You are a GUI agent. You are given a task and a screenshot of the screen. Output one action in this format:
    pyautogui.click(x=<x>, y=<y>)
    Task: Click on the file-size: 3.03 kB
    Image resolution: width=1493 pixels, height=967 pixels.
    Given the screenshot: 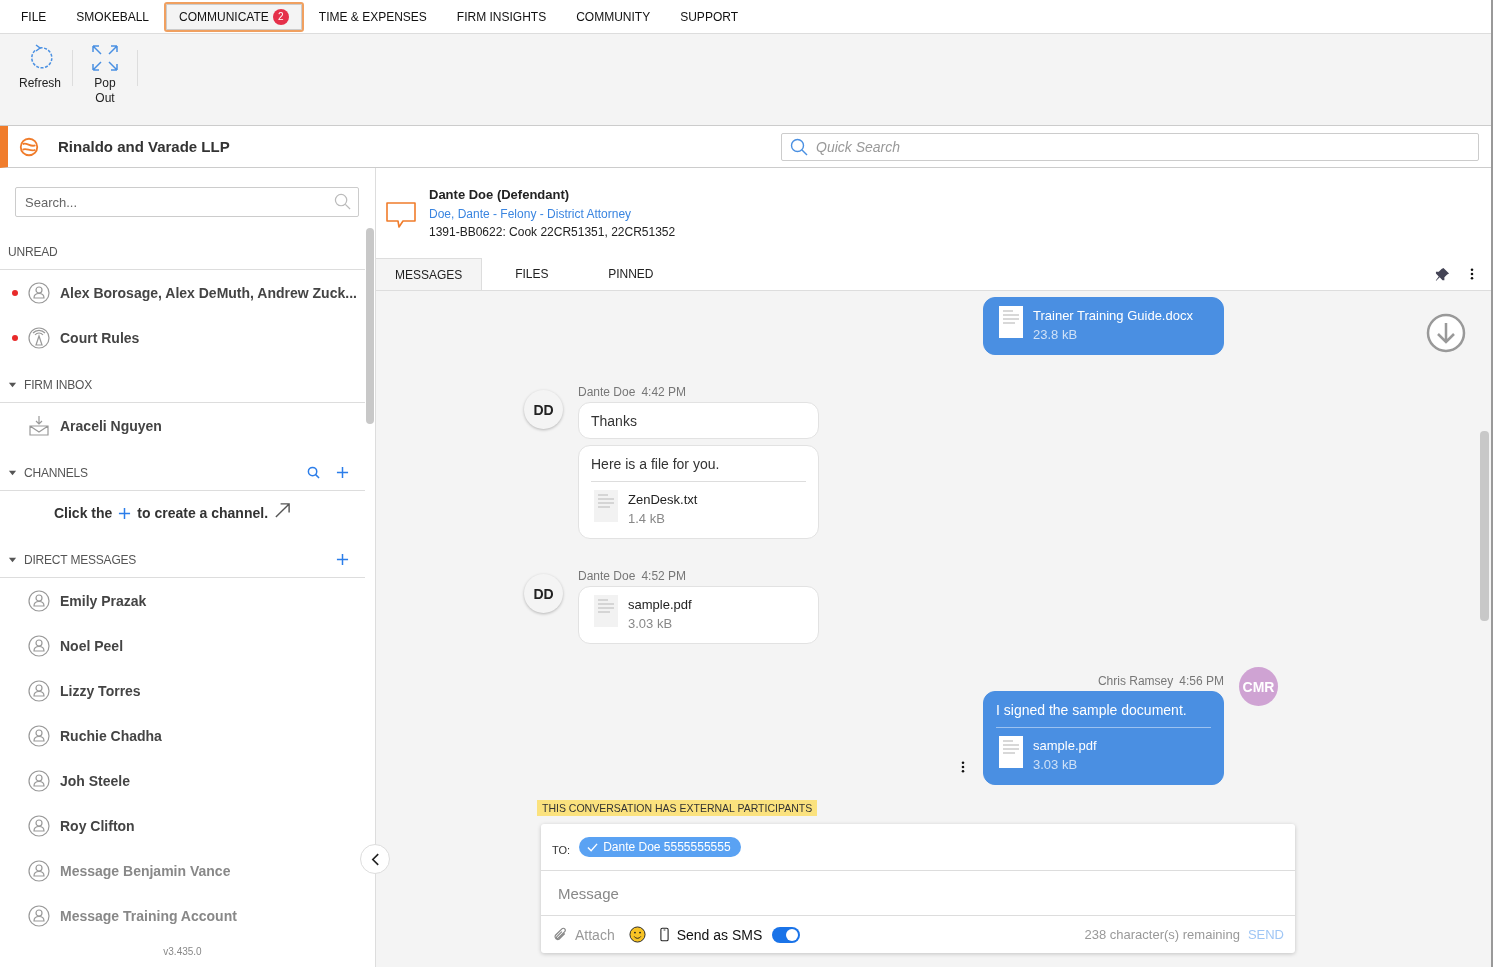 What is the action you would take?
    pyautogui.click(x=1056, y=765)
    